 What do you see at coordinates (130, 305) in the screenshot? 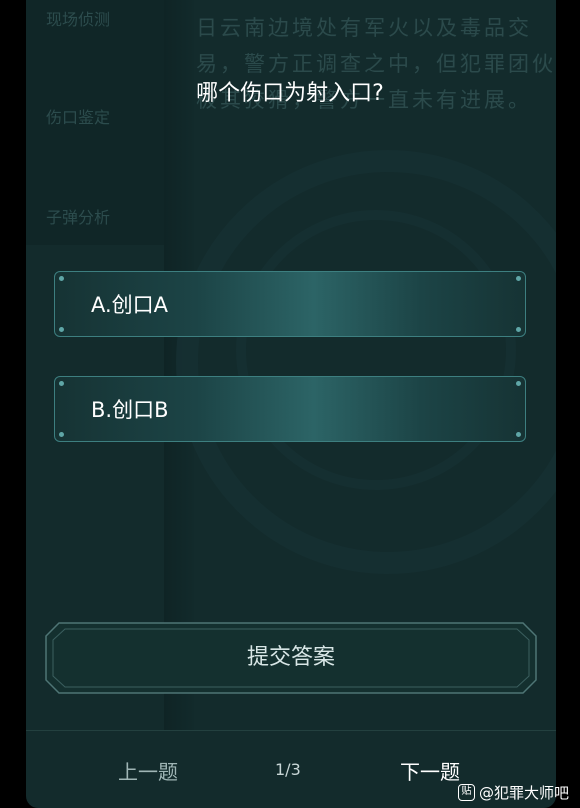
I see `option-a-label: A.创口A` at bounding box center [130, 305].